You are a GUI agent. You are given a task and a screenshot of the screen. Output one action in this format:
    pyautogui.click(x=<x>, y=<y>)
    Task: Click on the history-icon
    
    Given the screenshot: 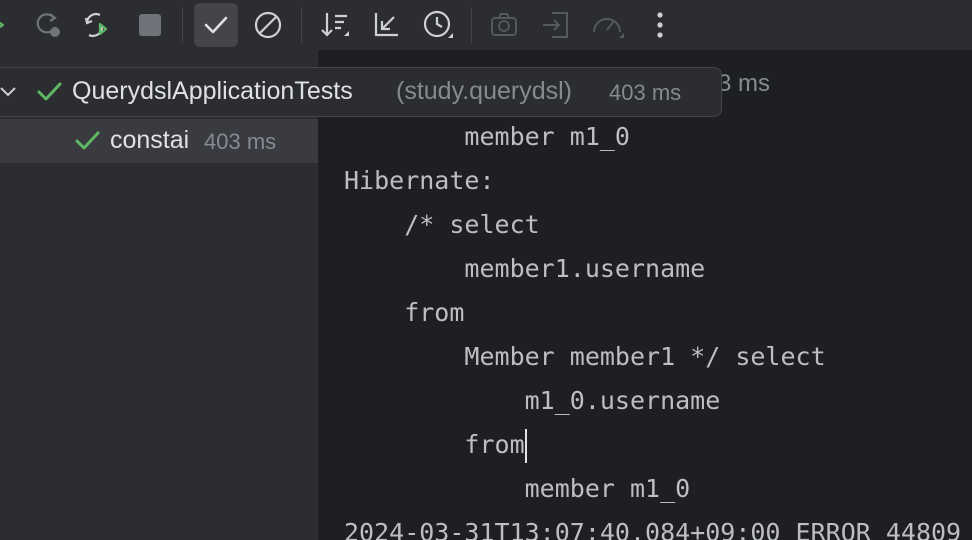 What is the action you would take?
    pyautogui.click(x=438, y=25)
    